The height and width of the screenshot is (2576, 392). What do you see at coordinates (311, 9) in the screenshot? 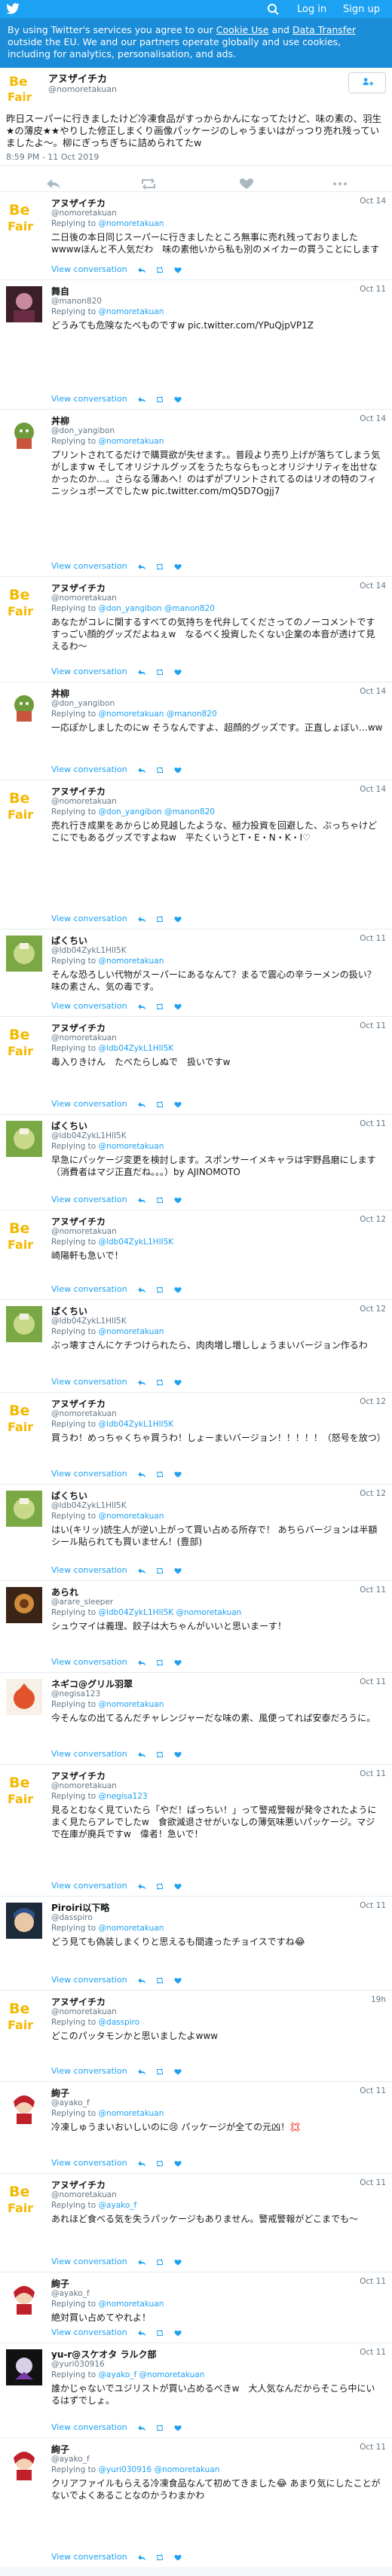
I see `login-link: Log in` at bounding box center [311, 9].